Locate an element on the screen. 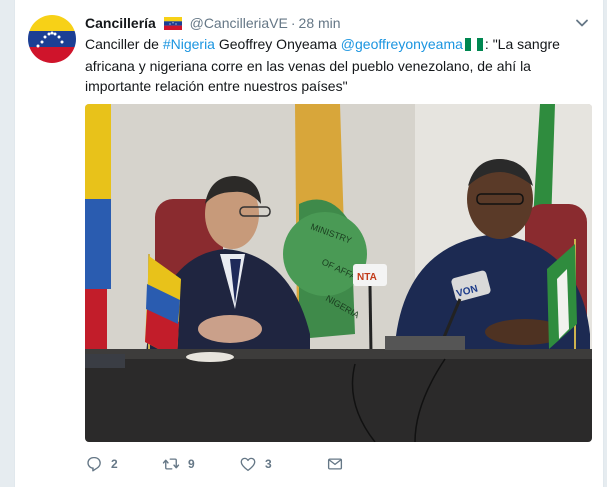 This screenshot has width=607, height=487. mic-label: NTA is located at coordinates (367, 277).